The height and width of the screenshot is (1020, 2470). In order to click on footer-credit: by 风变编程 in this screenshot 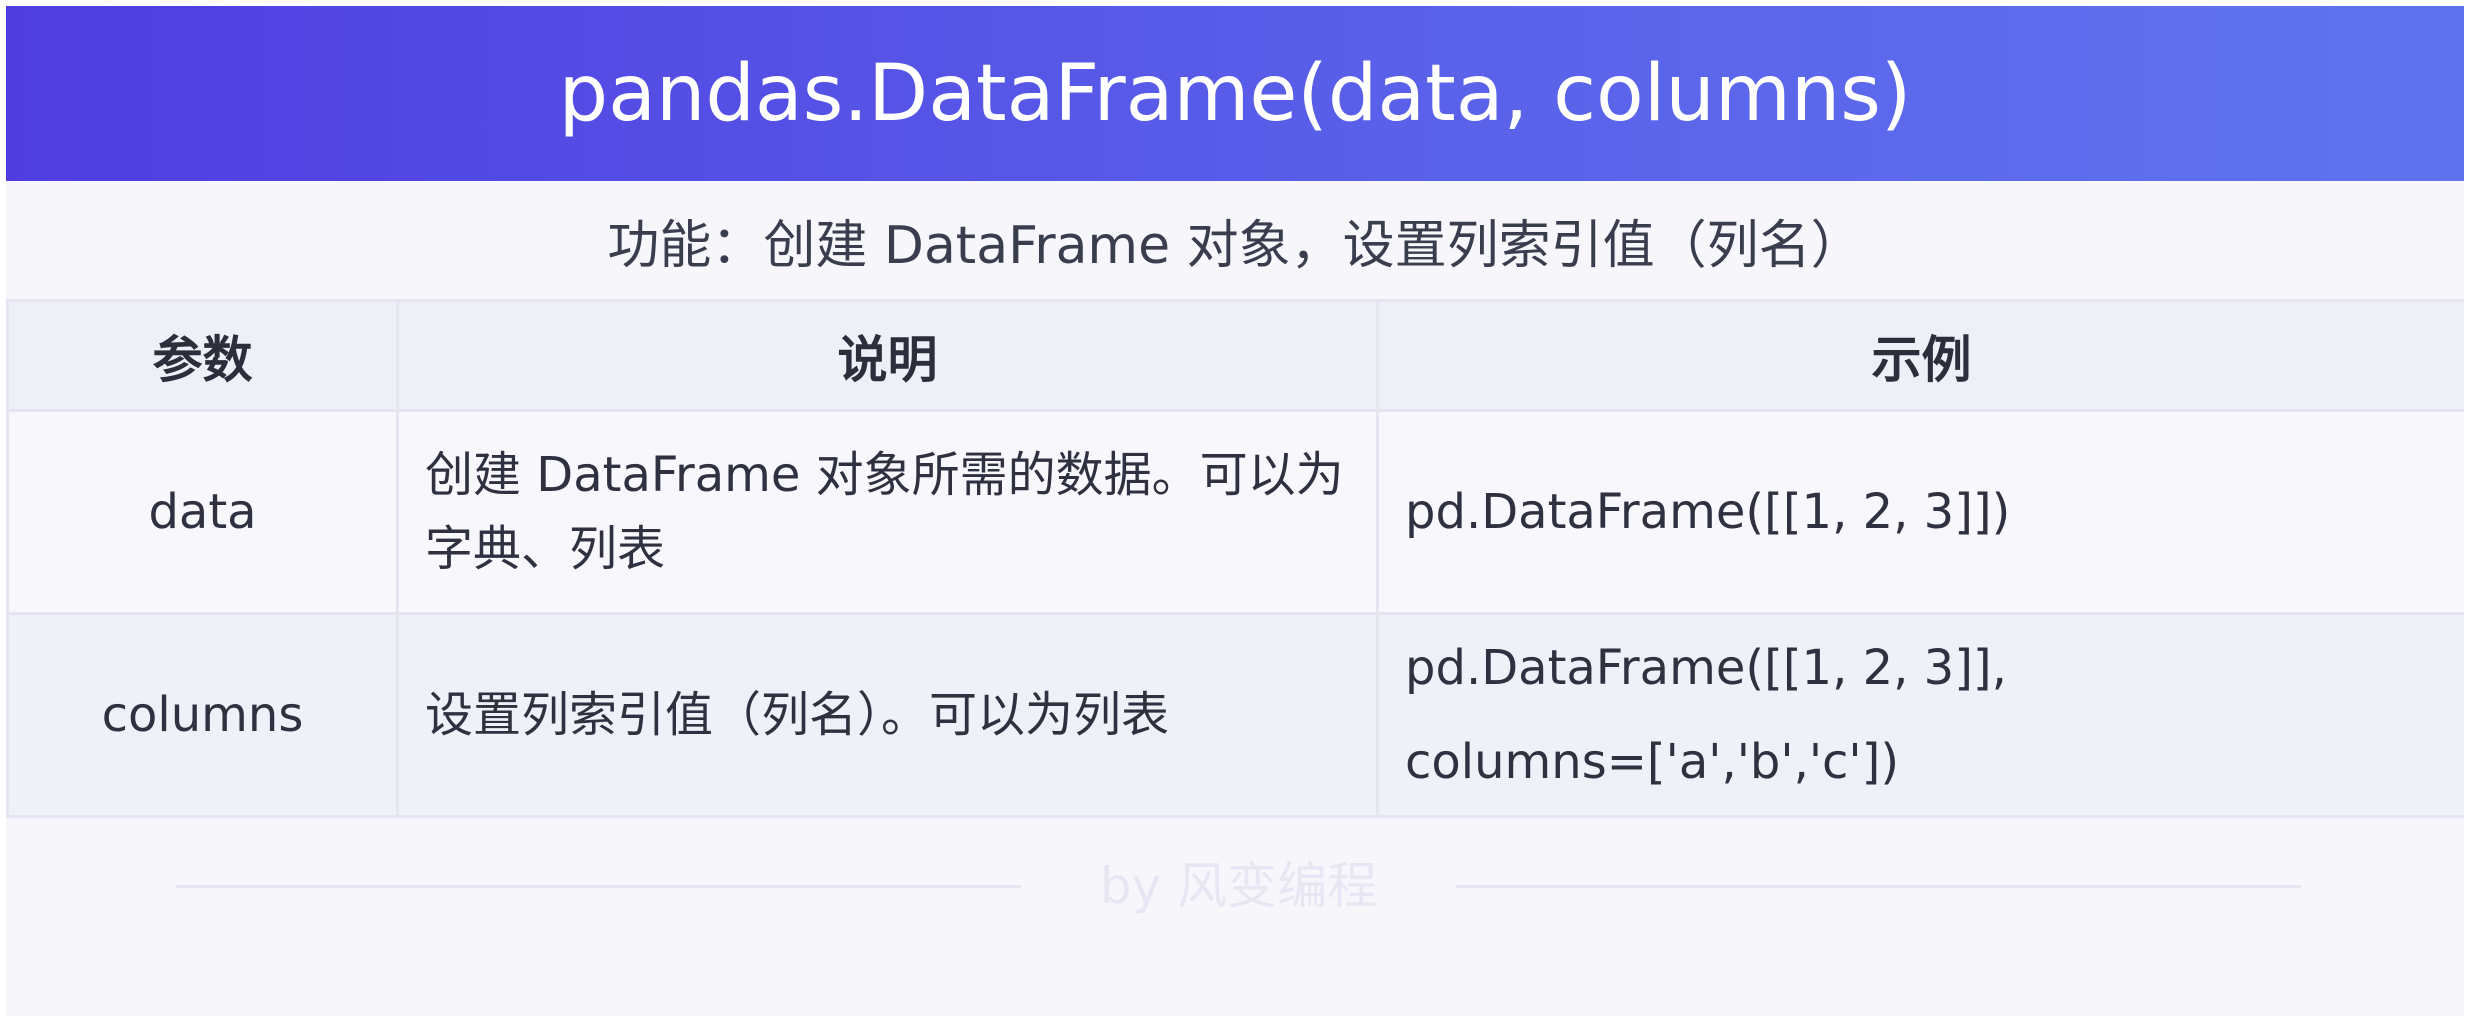, I will do `click(1238, 886)`.